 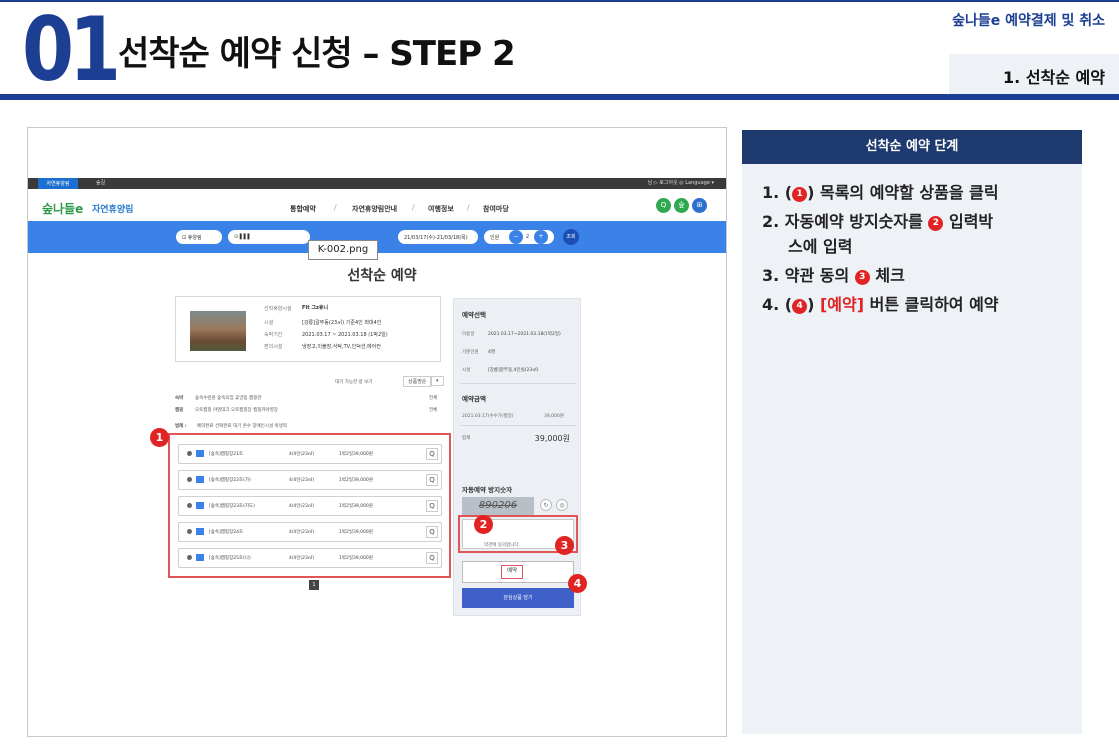 I want to click on grid-menu-icon: ⊞, so click(x=699, y=205).